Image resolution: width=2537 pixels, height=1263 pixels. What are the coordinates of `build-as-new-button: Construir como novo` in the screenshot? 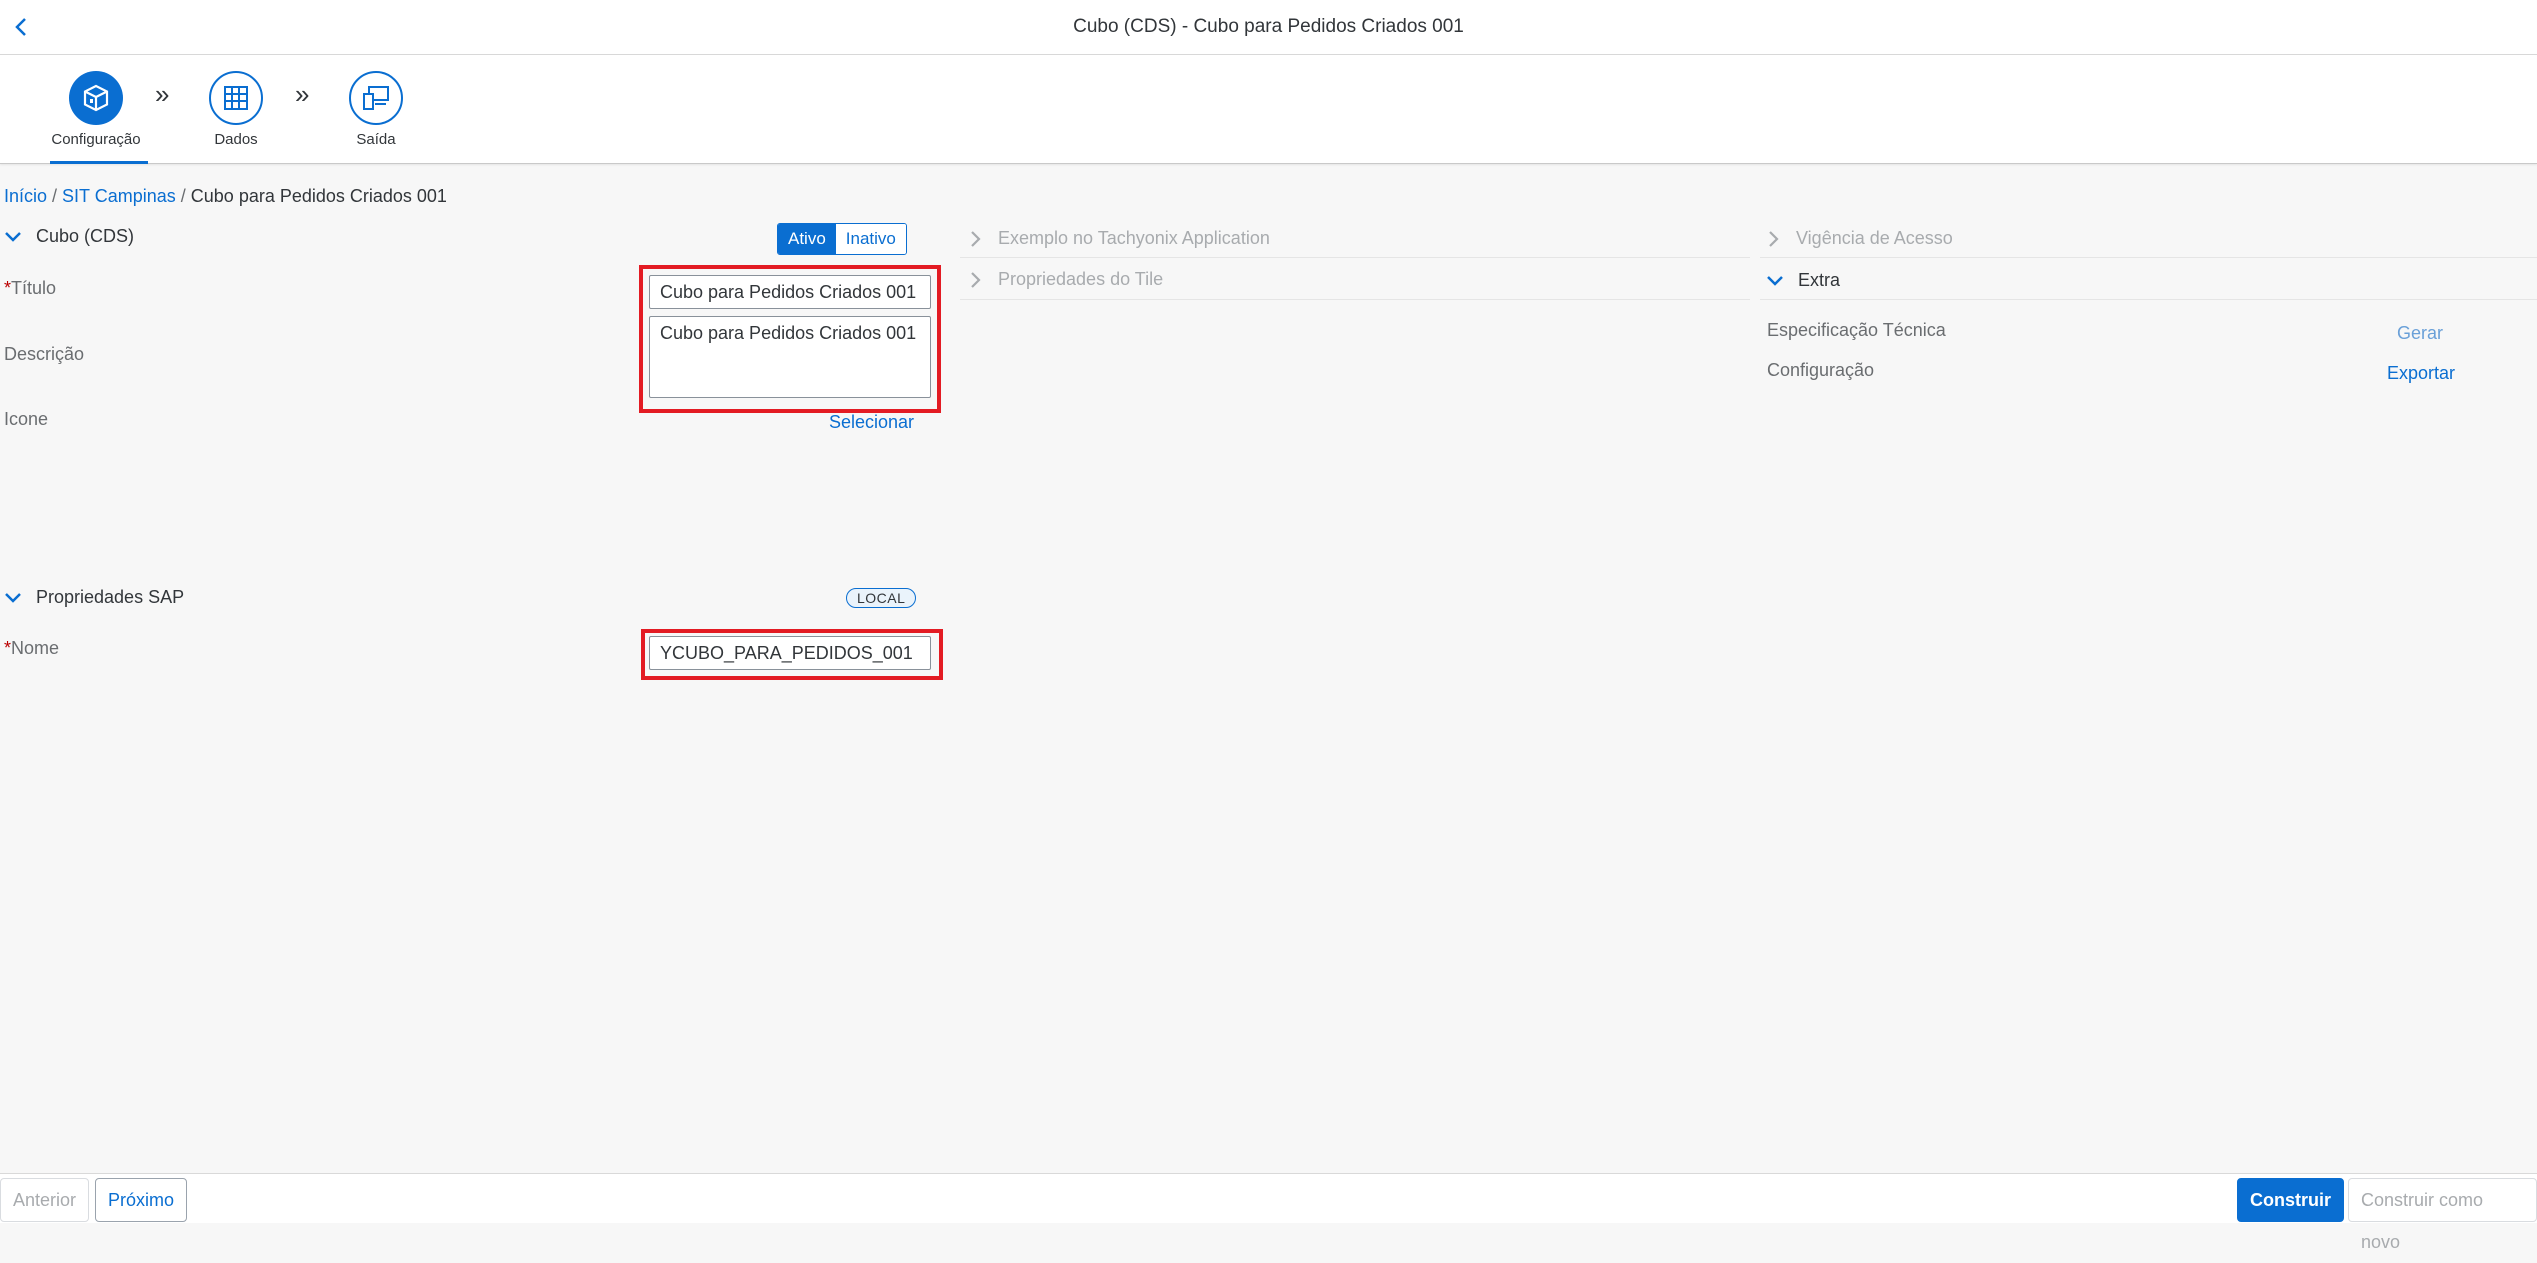 It's located at (2442, 1215).